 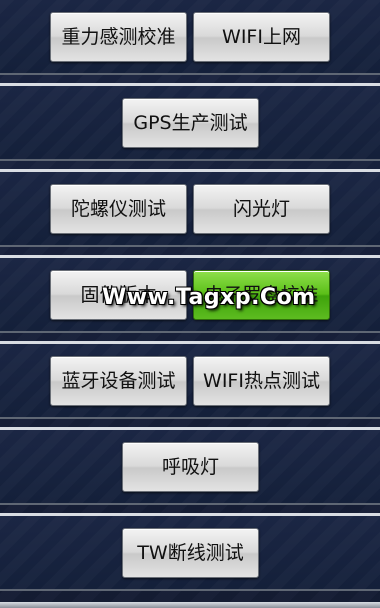 What do you see at coordinates (118, 209) in the screenshot?
I see `gyroscope-test-button: 陀螺仪测试` at bounding box center [118, 209].